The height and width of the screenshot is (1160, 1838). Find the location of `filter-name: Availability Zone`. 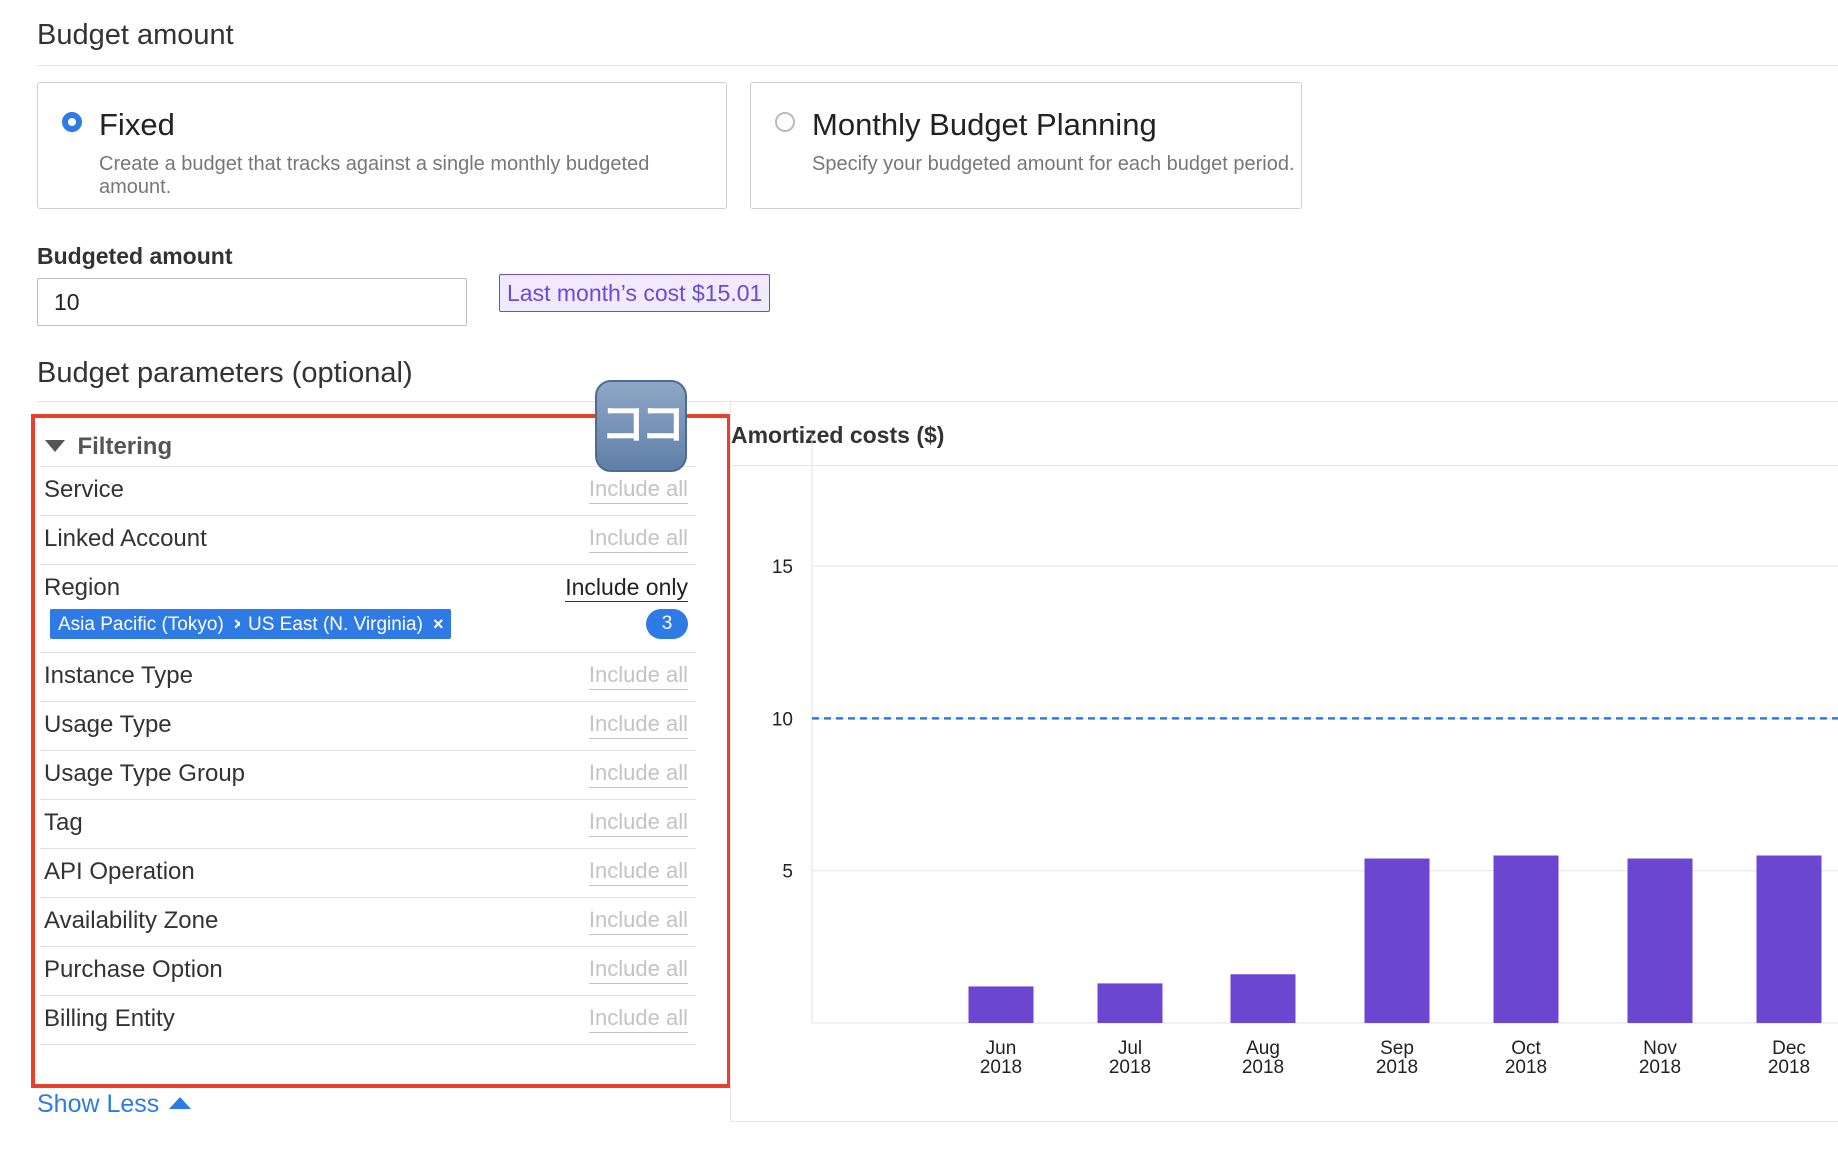

filter-name: Availability Zone is located at coordinates (131, 920).